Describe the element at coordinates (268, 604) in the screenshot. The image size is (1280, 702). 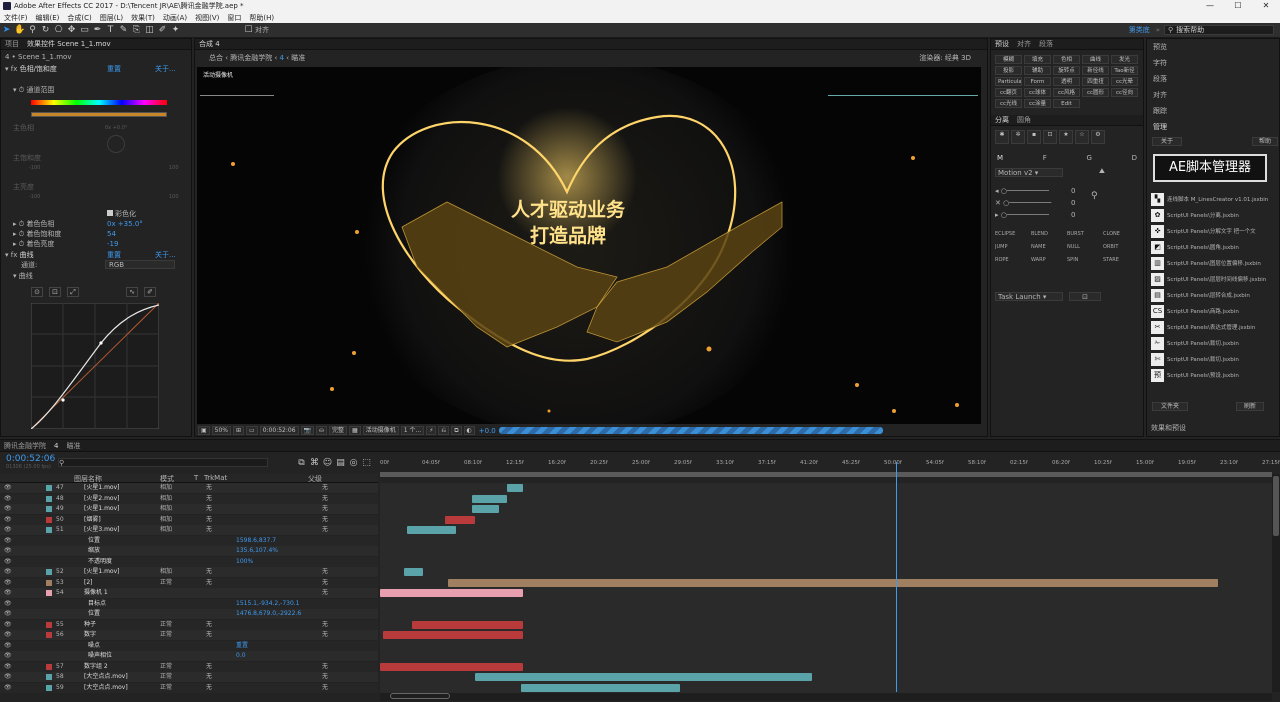
I see `property-value: 1515.1,-934.2,-730.1` at that location.